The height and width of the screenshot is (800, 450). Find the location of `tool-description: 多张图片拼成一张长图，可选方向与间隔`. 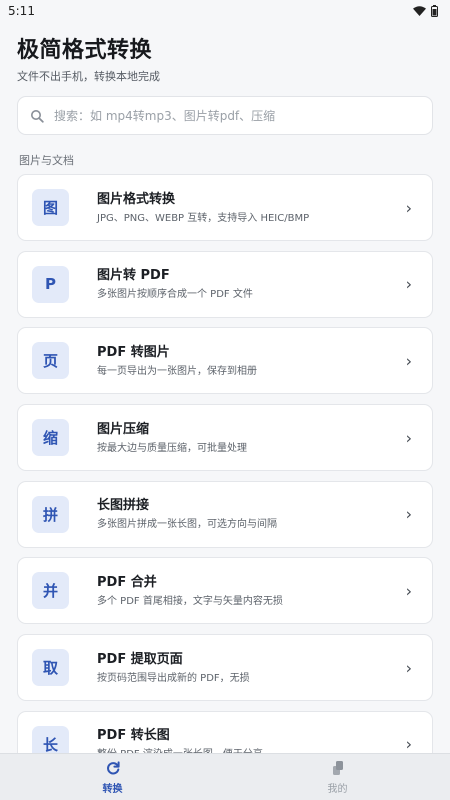

tool-description: 多张图片拼成一张长图，可选方向与间隔 is located at coordinates (187, 525).